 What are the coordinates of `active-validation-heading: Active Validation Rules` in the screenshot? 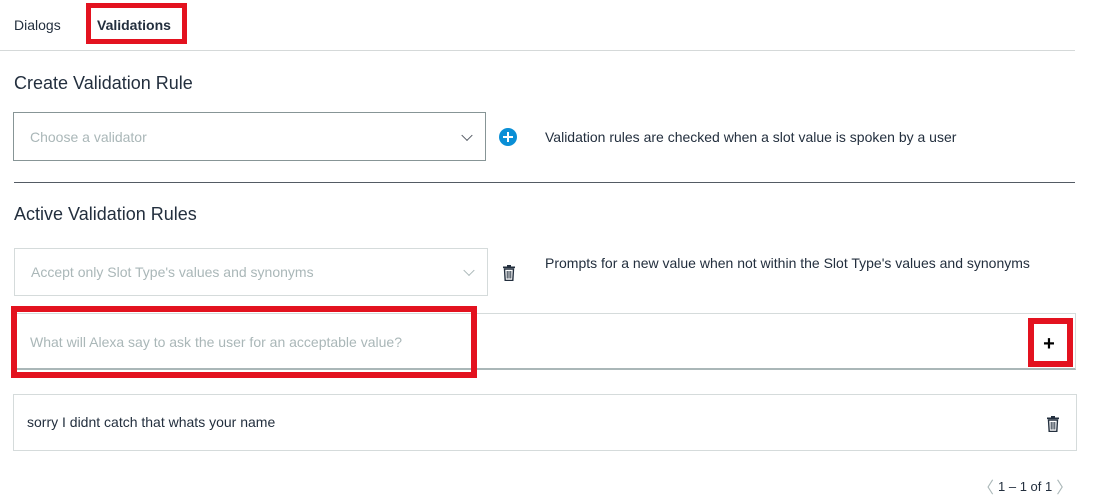 It's located at (105, 214).